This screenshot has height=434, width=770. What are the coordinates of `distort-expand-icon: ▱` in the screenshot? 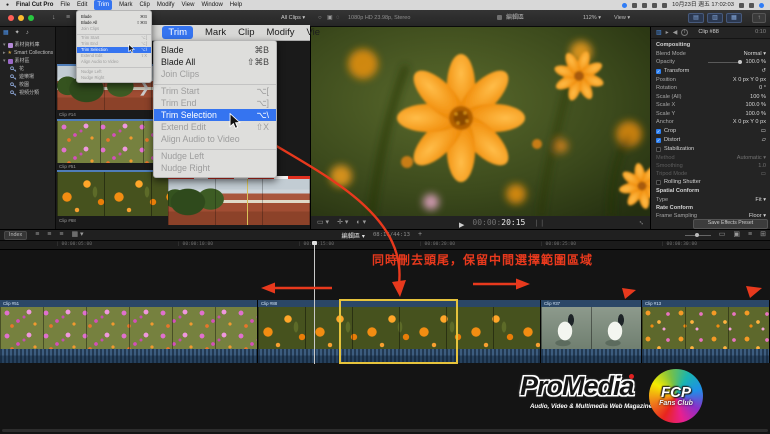 It's located at (764, 140).